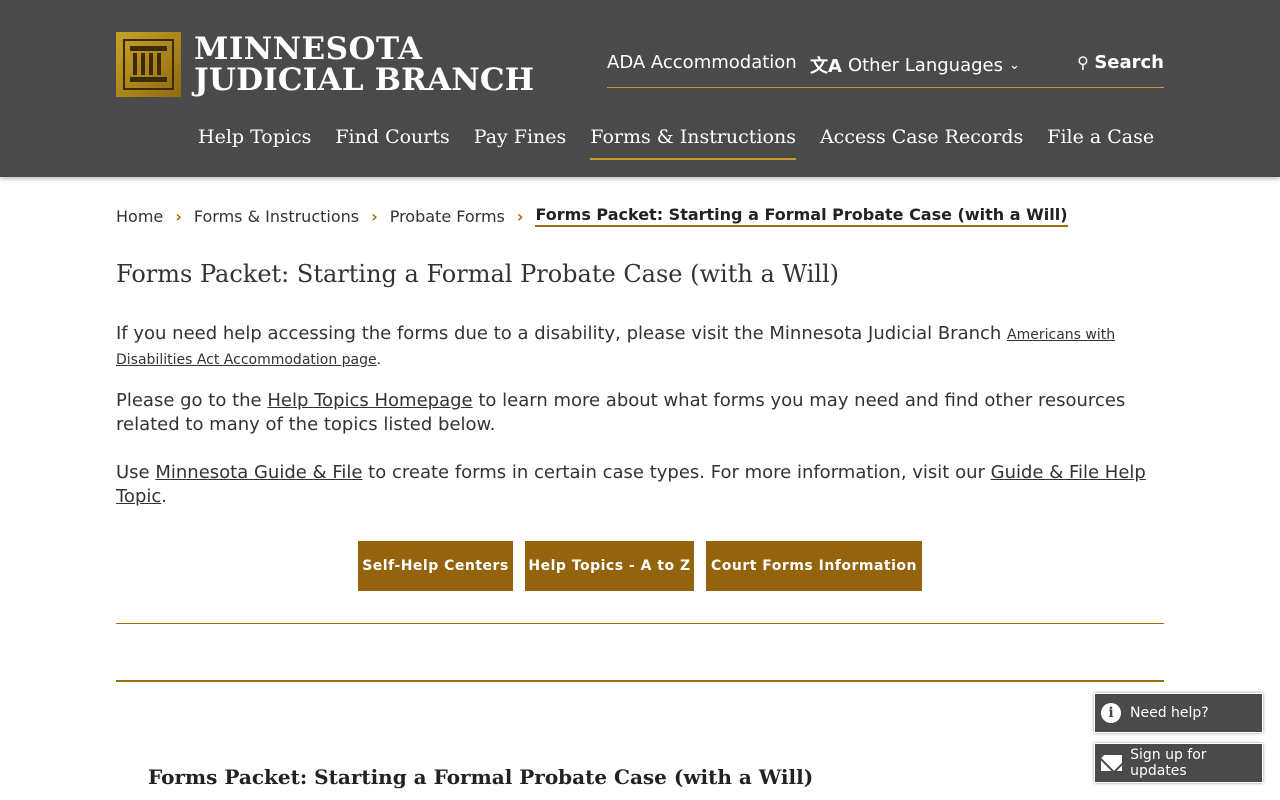 The image size is (1280, 800). What do you see at coordinates (192, 400) in the screenshot?
I see `help-topics-pre: Please go to the` at bounding box center [192, 400].